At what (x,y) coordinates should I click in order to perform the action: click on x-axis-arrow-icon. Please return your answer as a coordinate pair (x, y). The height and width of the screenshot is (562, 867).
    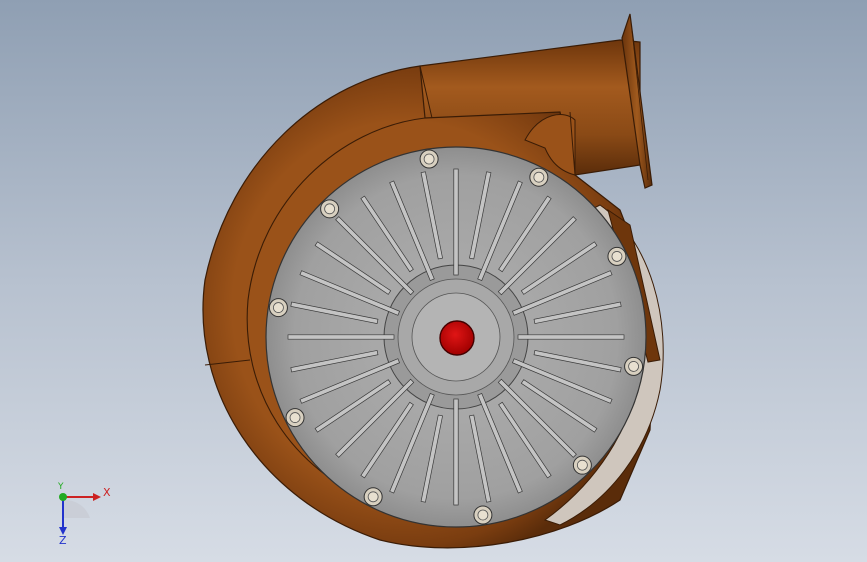
    Looking at the image, I should click on (97, 497).